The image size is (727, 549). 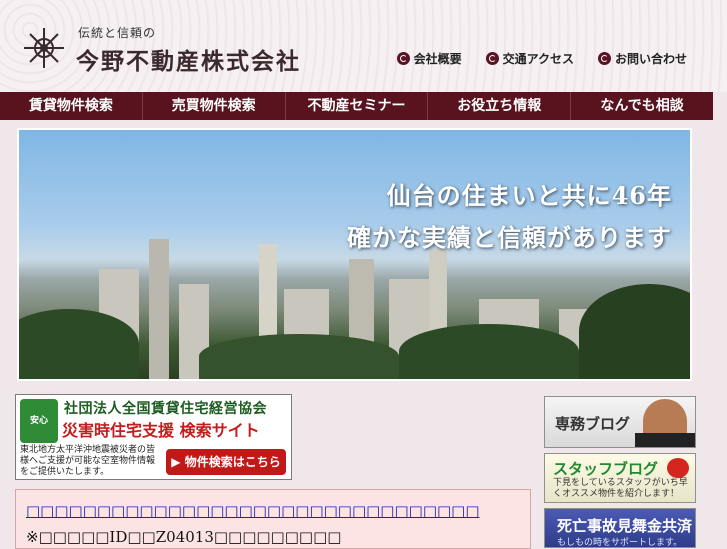 I want to click on nav-rental-search: 賃貸物件検索, so click(x=71, y=106).